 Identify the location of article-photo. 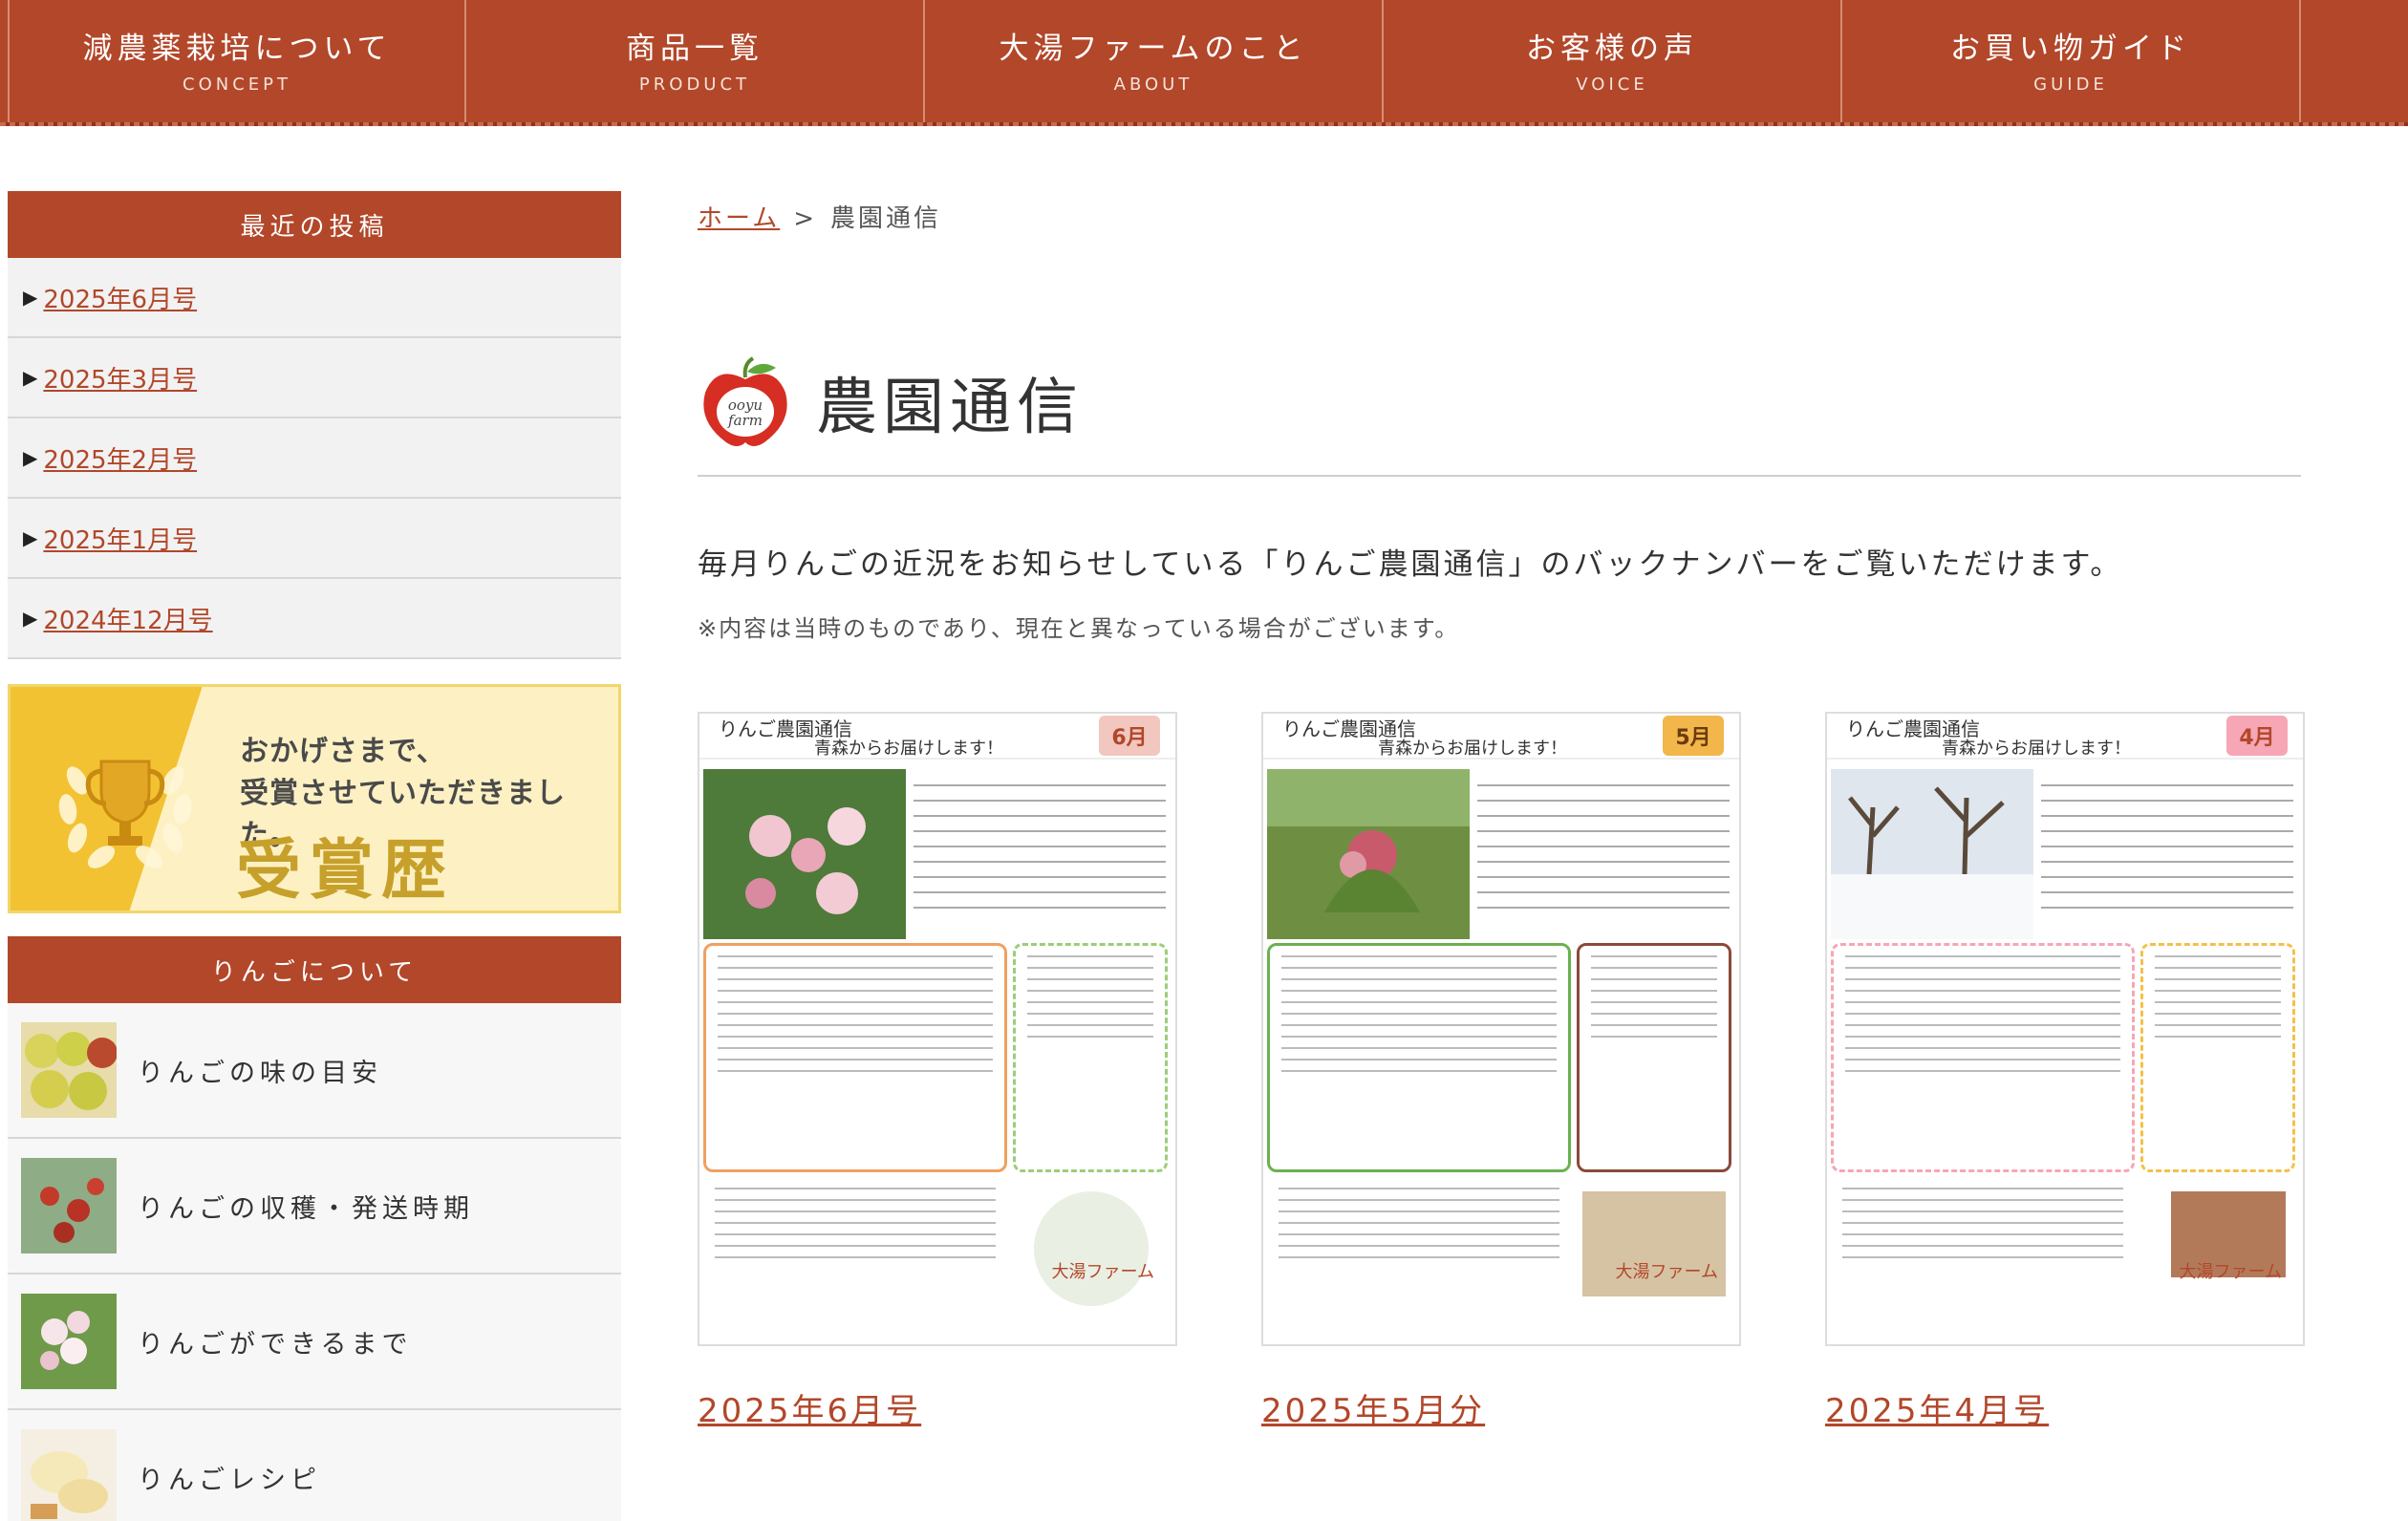
(1091, 1248).